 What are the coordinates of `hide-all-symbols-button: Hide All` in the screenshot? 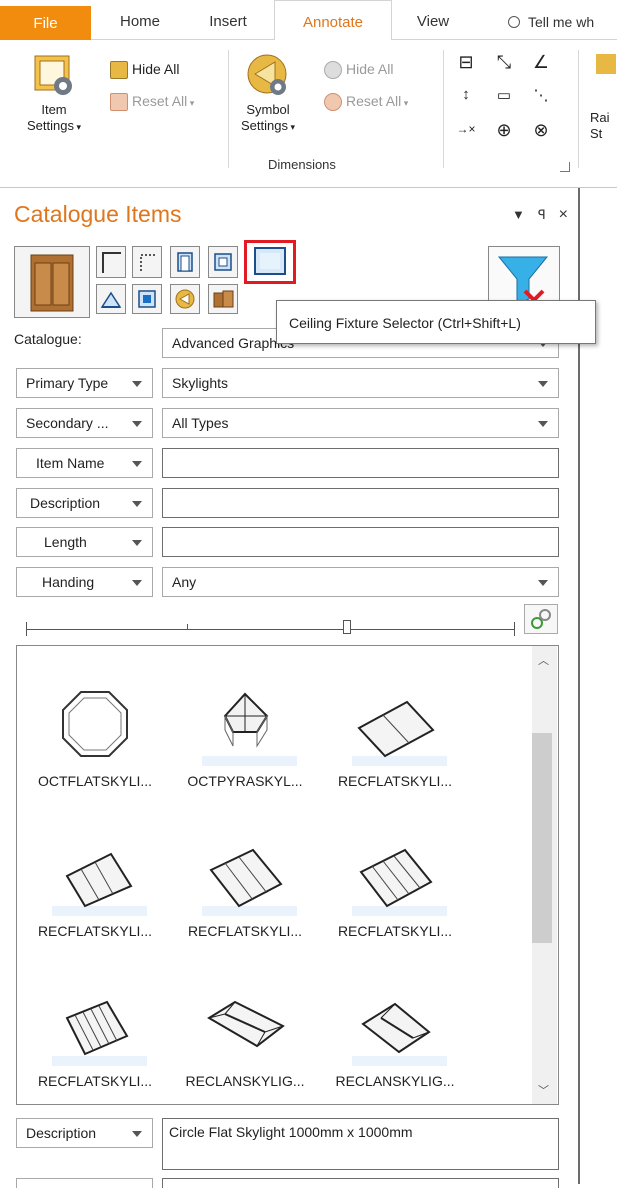 It's located at (358, 69).